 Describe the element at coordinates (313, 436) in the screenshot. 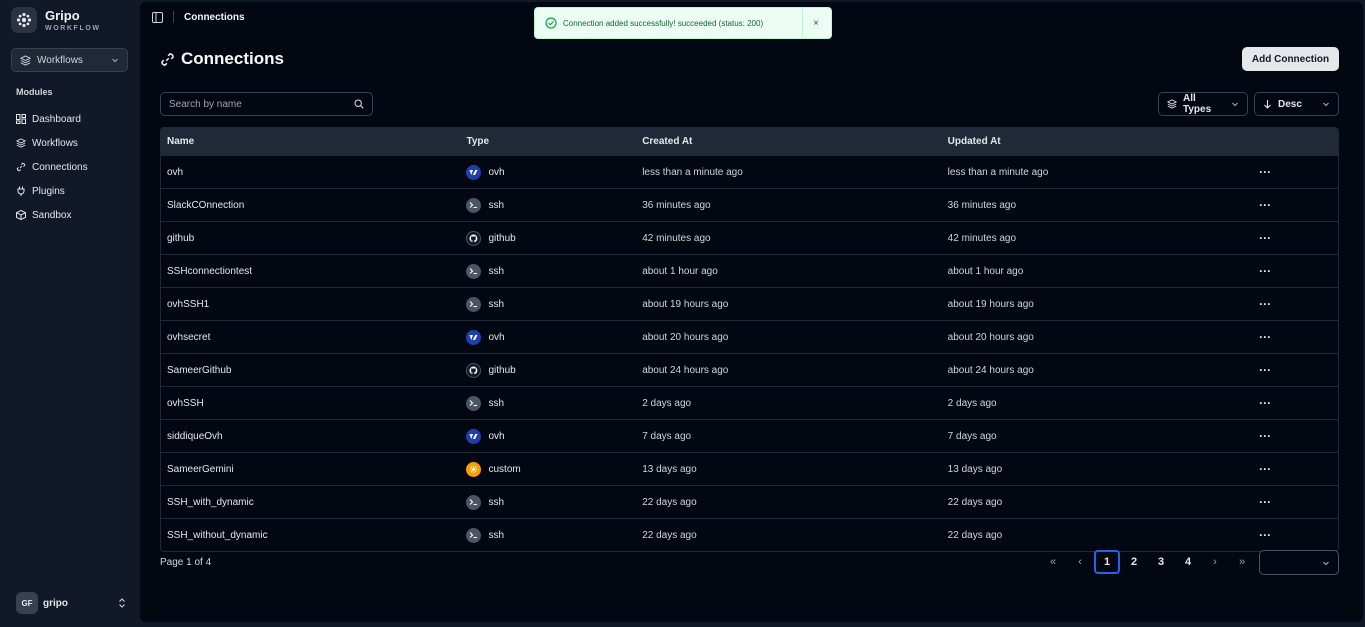

I see `connection-name: siddiqueOvh` at that location.